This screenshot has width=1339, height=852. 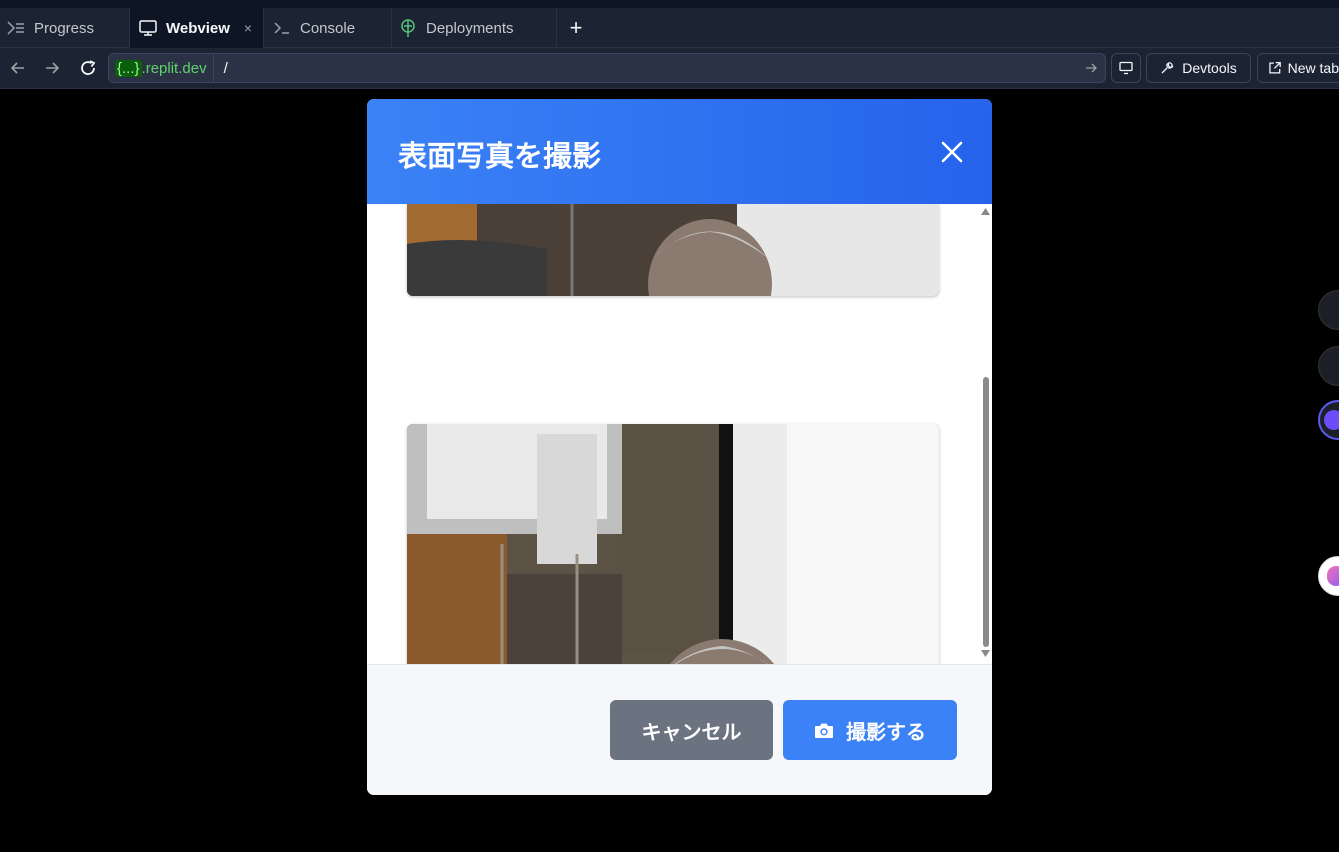 I want to click on external-link-icon, so click(x=1275, y=68).